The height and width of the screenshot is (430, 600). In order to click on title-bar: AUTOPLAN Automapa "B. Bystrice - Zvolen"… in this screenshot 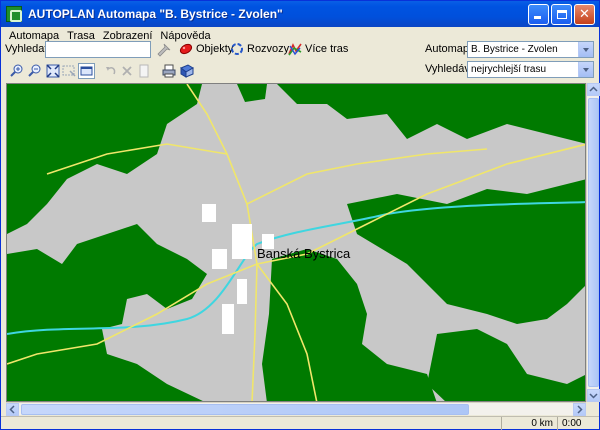, I will do `click(300, 14)`.